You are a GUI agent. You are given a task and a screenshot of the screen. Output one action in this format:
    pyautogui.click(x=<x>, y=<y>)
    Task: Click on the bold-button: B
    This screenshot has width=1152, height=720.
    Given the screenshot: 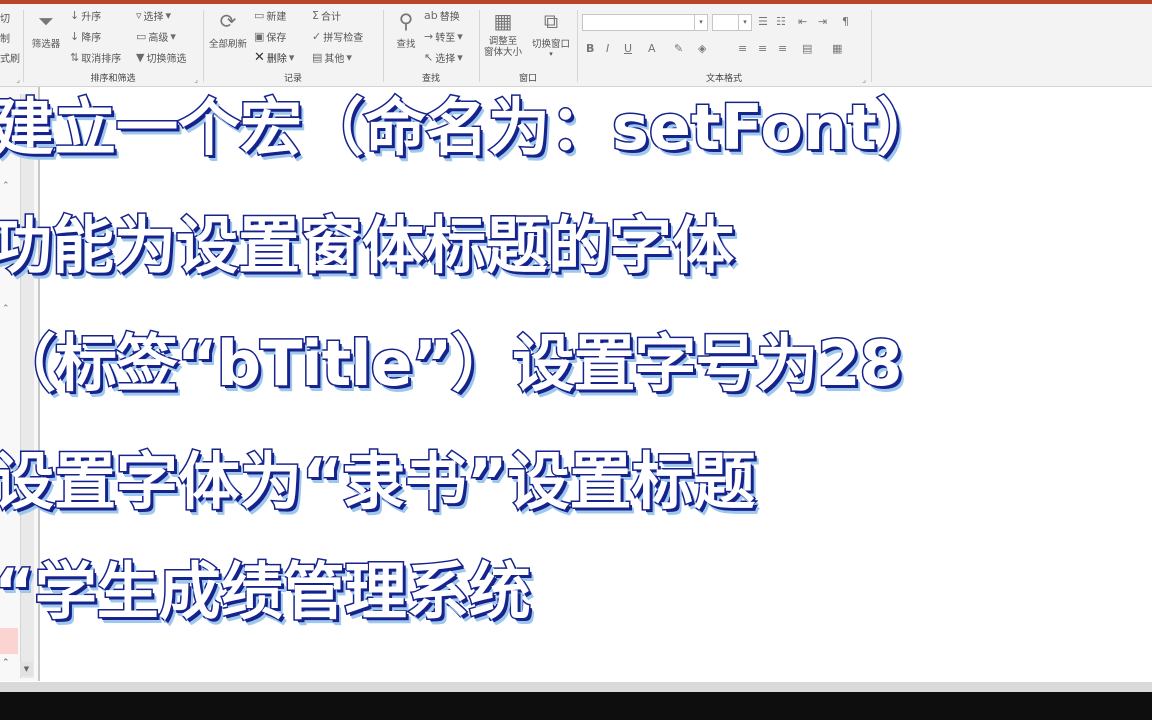 What is the action you would take?
    pyautogui.click(x=590, y=48)
    